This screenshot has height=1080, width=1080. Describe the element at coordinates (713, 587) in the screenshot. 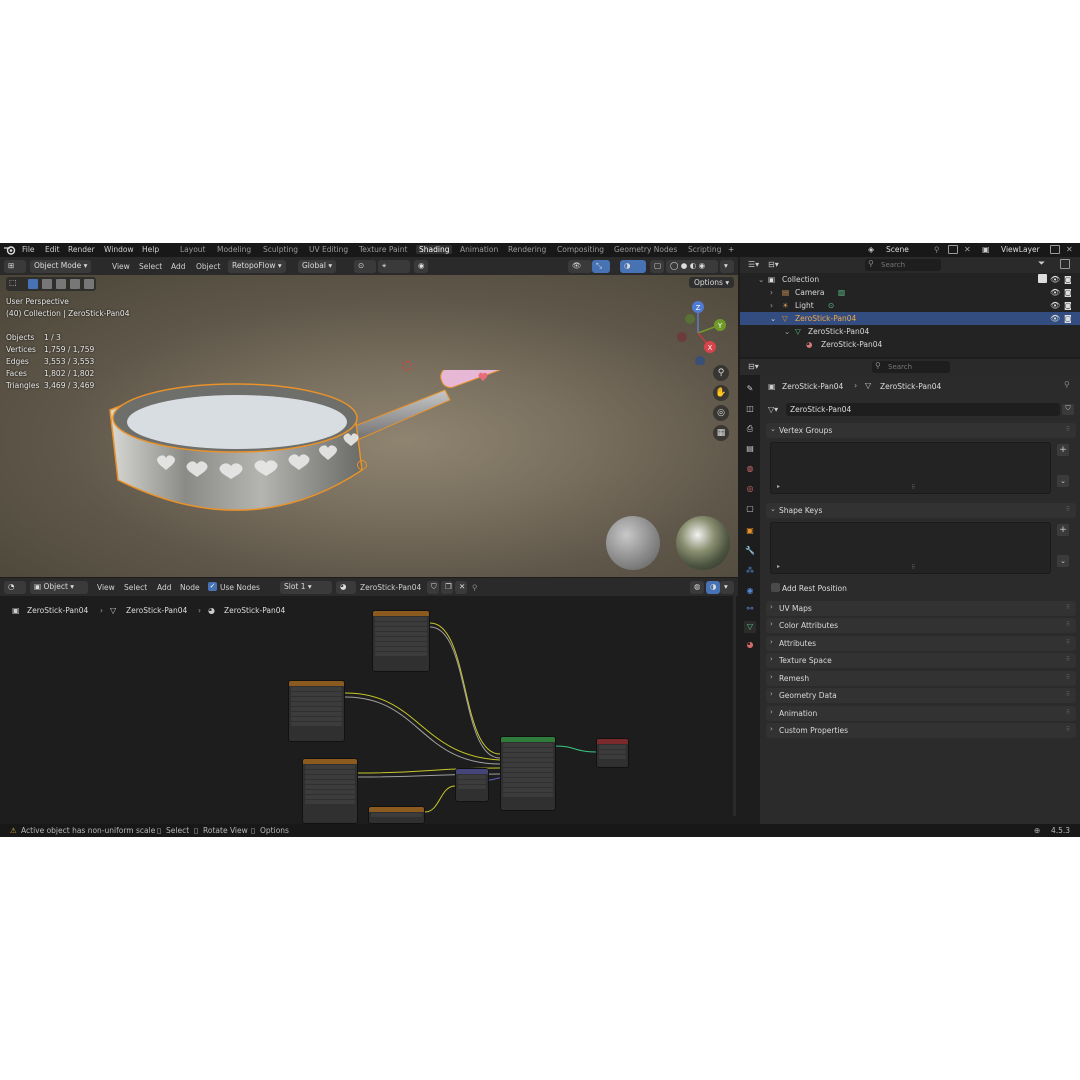

I see `overlay-node-icon: ◑` at that location.